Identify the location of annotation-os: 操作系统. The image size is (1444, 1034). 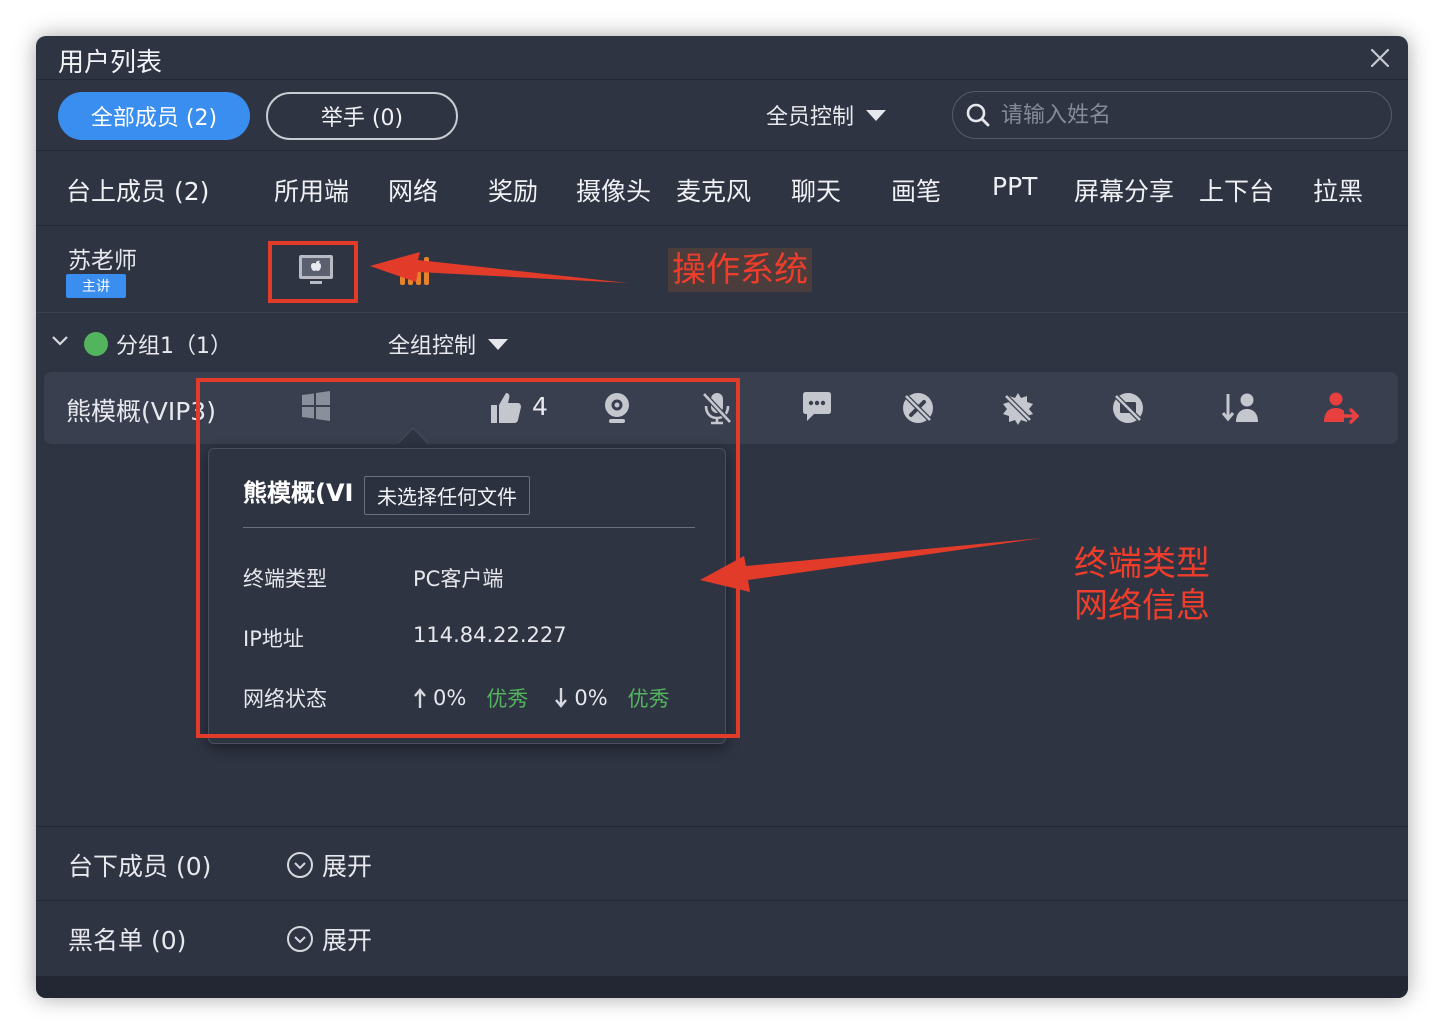
(740, 270).